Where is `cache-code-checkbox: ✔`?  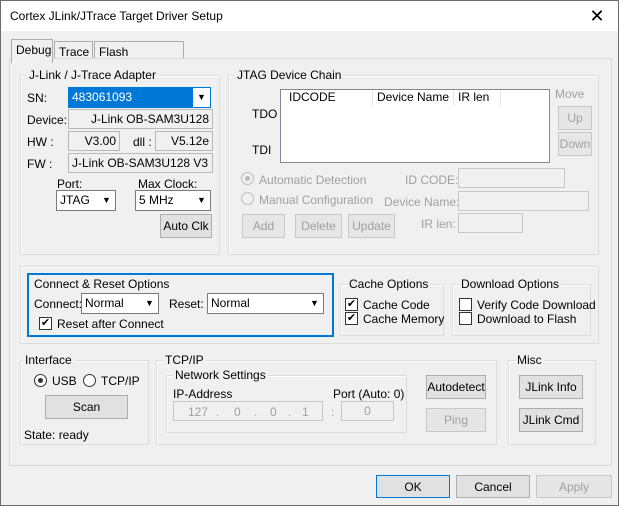
cache-code-checkbox: ✔ is located at coordinates (351, 304).